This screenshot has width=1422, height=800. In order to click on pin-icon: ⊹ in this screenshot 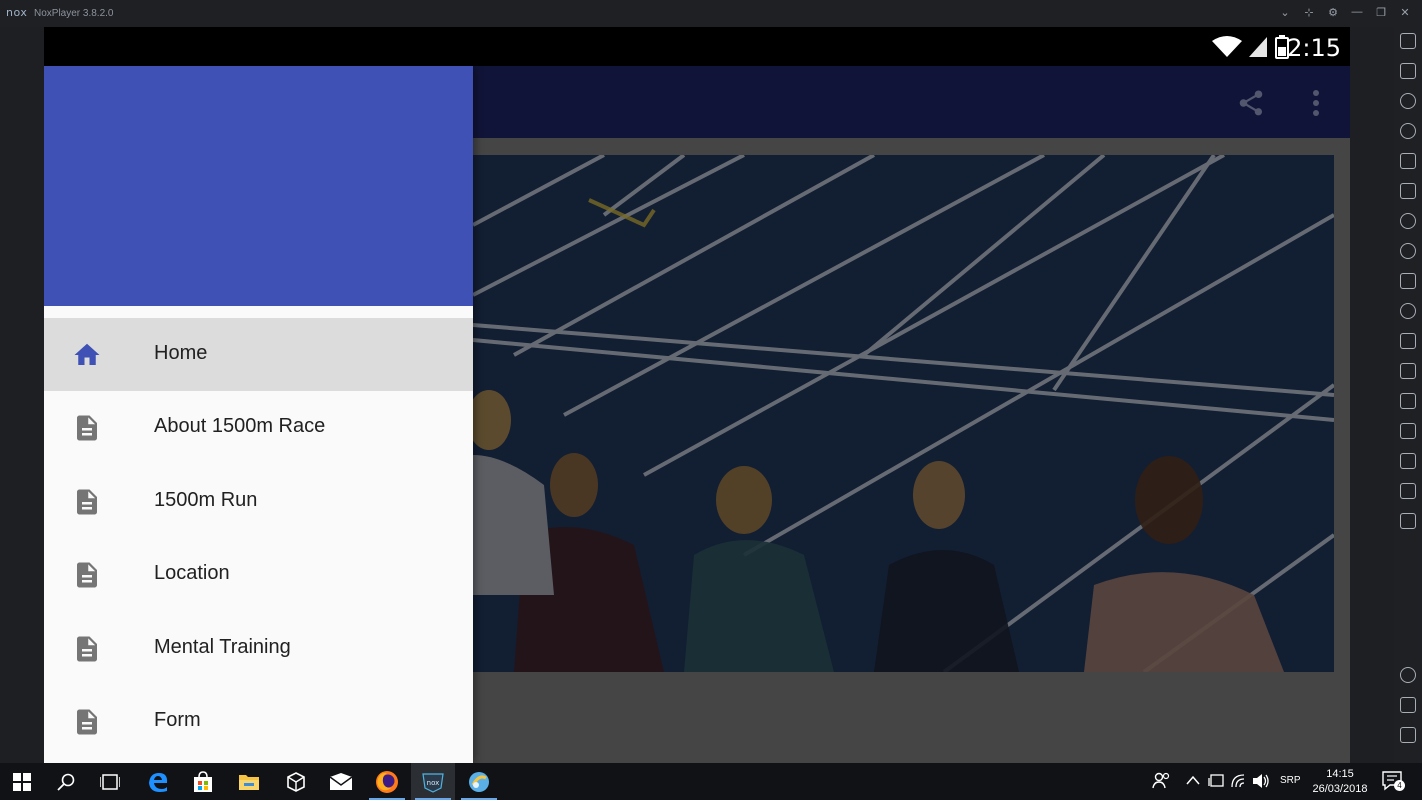, I will do `click(1309, 12)`.